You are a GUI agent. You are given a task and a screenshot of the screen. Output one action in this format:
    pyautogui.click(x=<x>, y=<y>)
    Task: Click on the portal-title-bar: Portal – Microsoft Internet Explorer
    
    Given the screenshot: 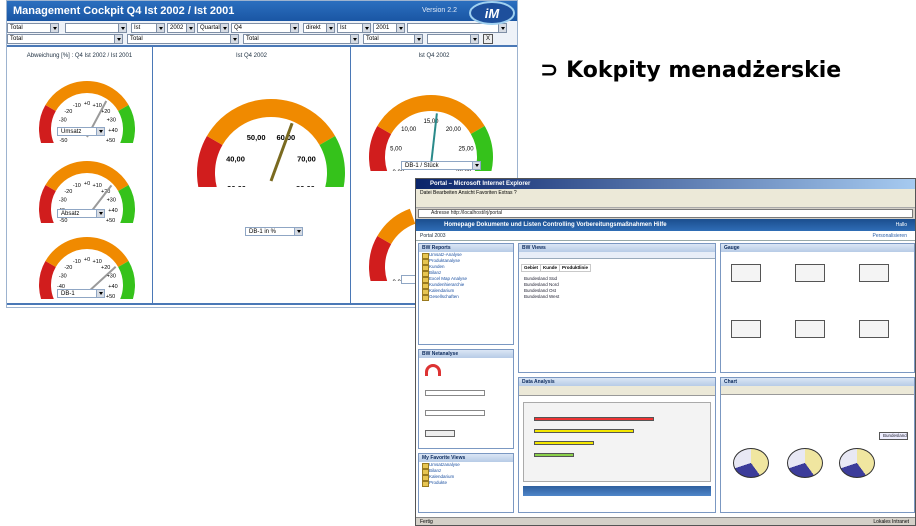 What is the action you would take?
    pyautogui.click(x=665, y=184)
    